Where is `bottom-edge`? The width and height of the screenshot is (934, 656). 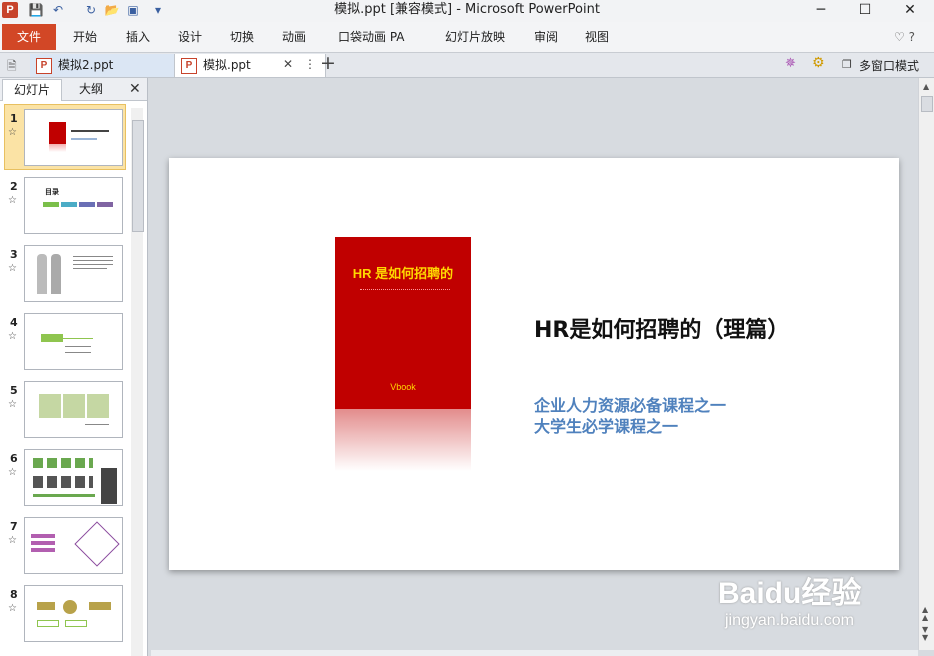
bottom-edge is located at coordinates (534, 653).